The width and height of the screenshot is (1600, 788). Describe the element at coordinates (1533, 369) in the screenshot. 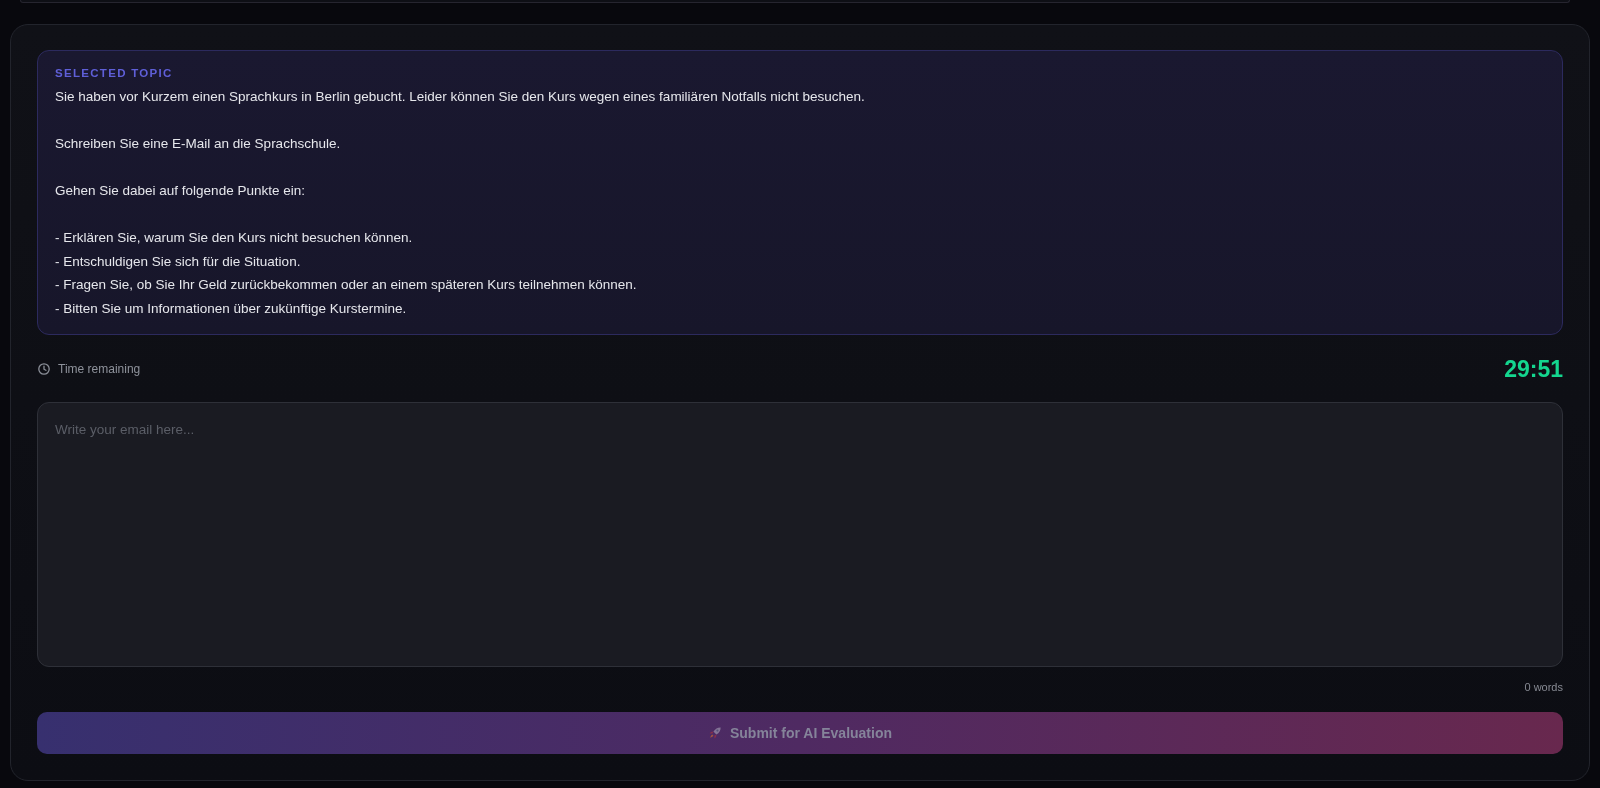

I see `timer-value: 29:51` at that location.